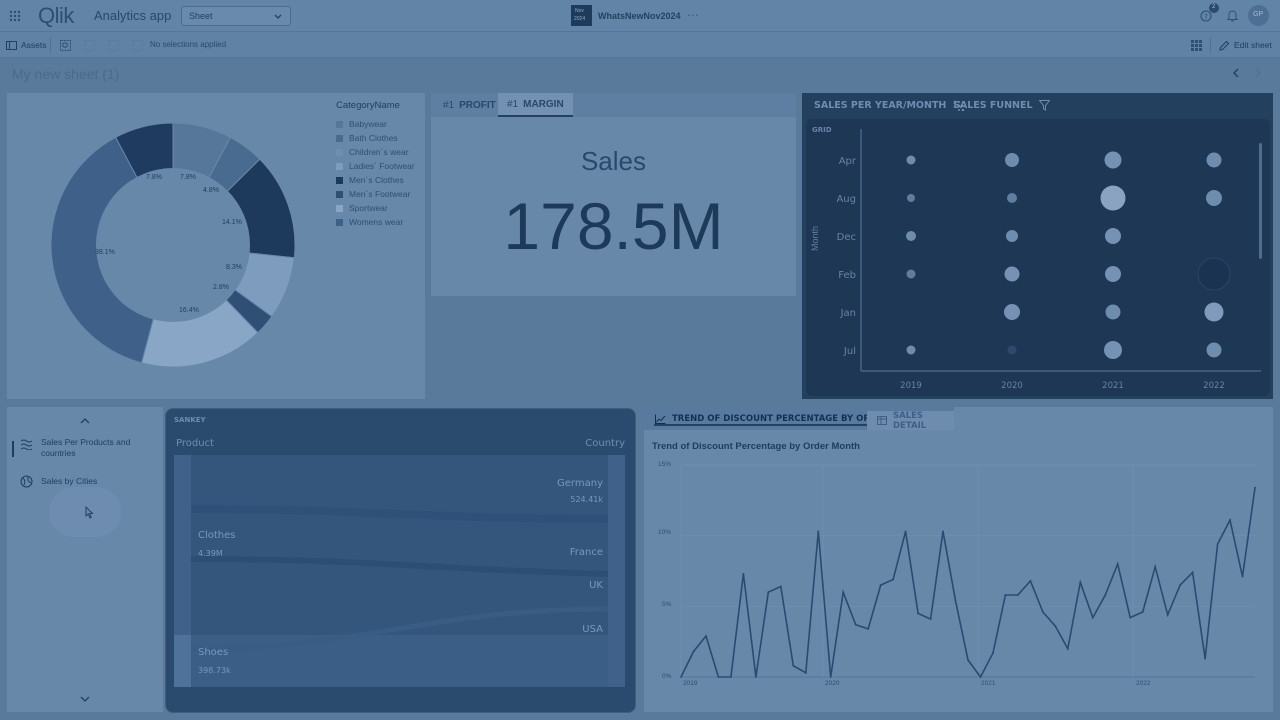 This screenshot has width=1280, height=720. I want to click on sankey-node-clothes, so click(182, 545).